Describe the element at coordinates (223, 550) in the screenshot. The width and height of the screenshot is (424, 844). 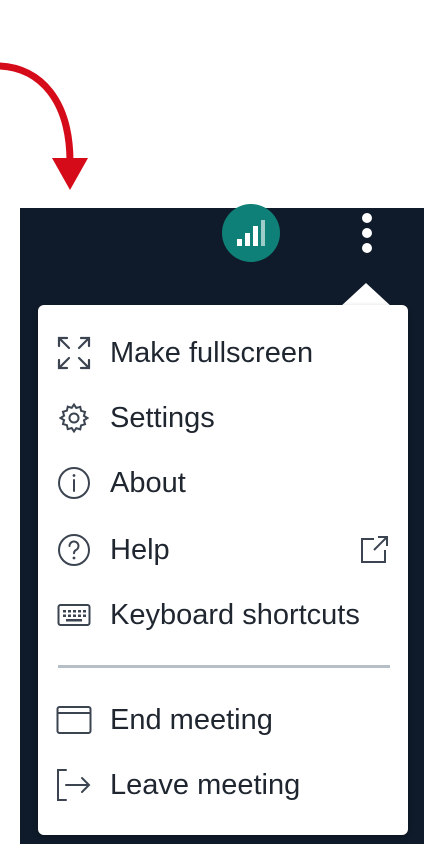
I see `menu-item-help: Help` at that location.